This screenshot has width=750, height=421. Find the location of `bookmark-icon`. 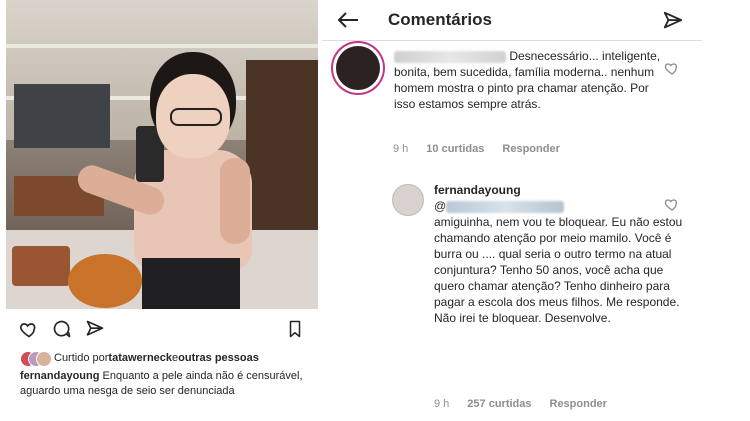

bookmark-icon is located at coordinates (295, 329).